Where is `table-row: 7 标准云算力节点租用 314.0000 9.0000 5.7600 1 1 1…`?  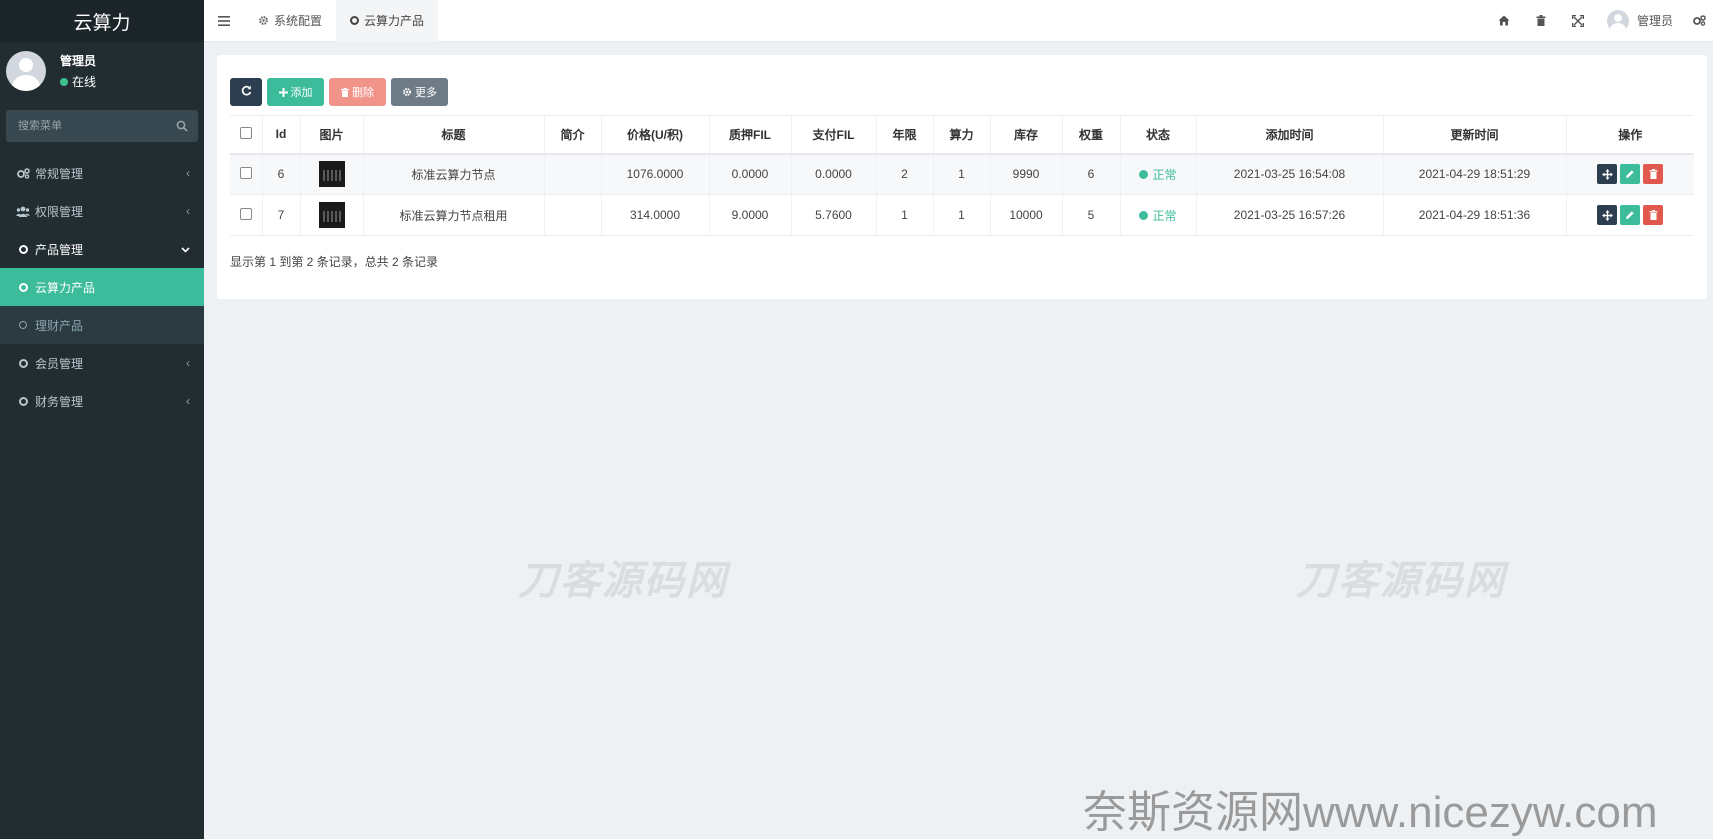 table-row: 7 标准云算力节点租用 314.0000 9.0000 5.7600 1 1 1… is located at coordinates (962, 215).